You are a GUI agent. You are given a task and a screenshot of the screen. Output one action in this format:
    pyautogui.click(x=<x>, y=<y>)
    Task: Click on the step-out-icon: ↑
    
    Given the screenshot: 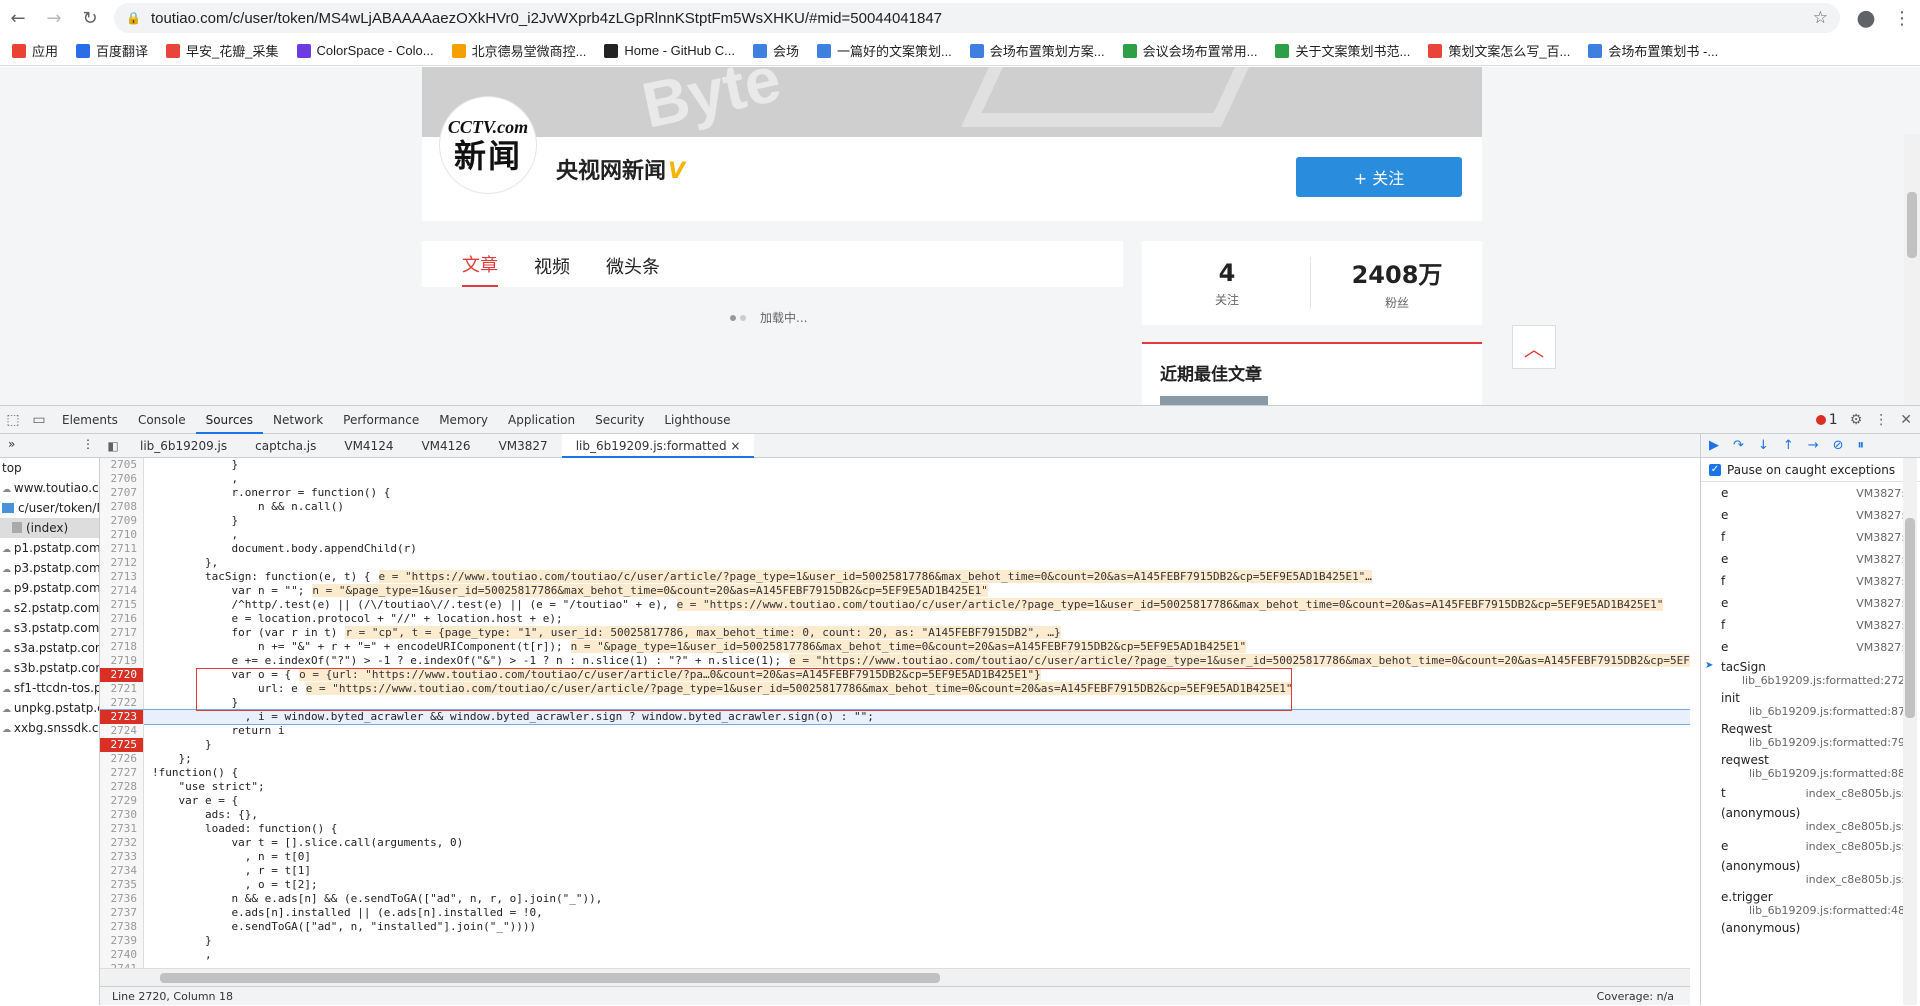 What is the action you would take?
    pyautogui.click(x=1788, y=445)
    